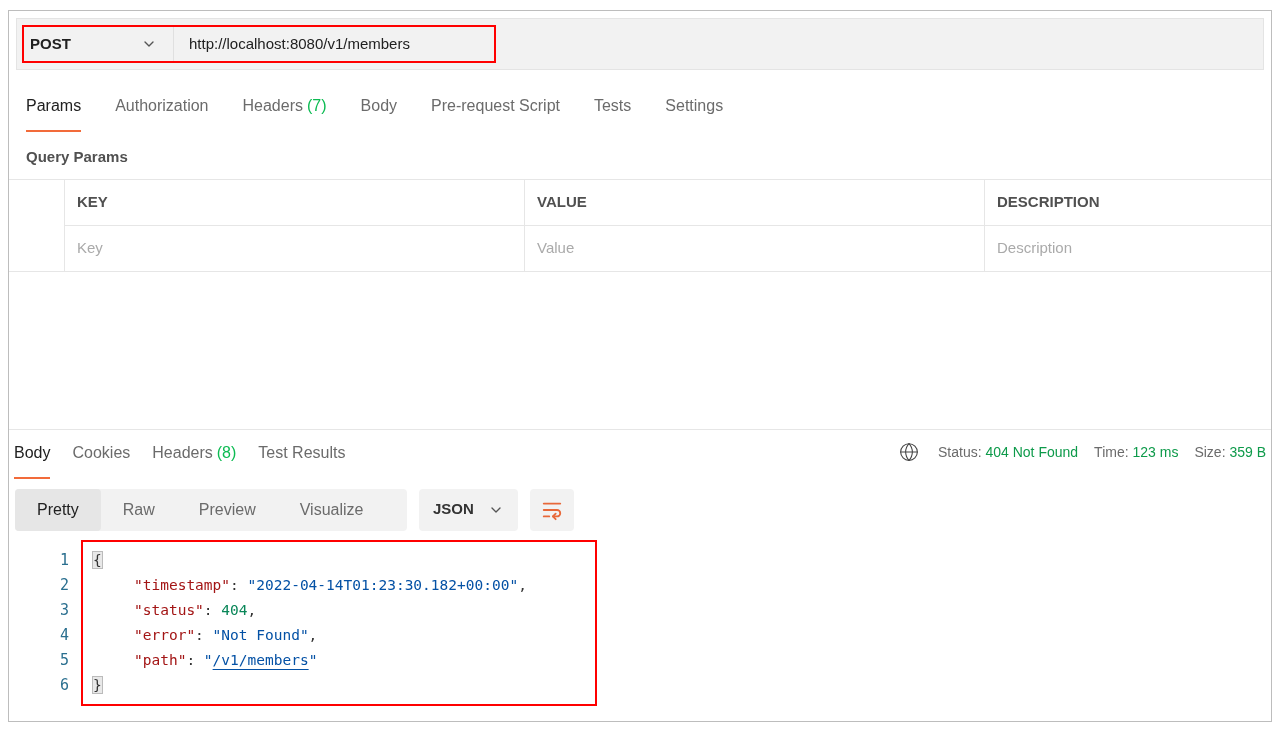  I want to click on column-header: DESCRIPTION, so click(1048, 201).